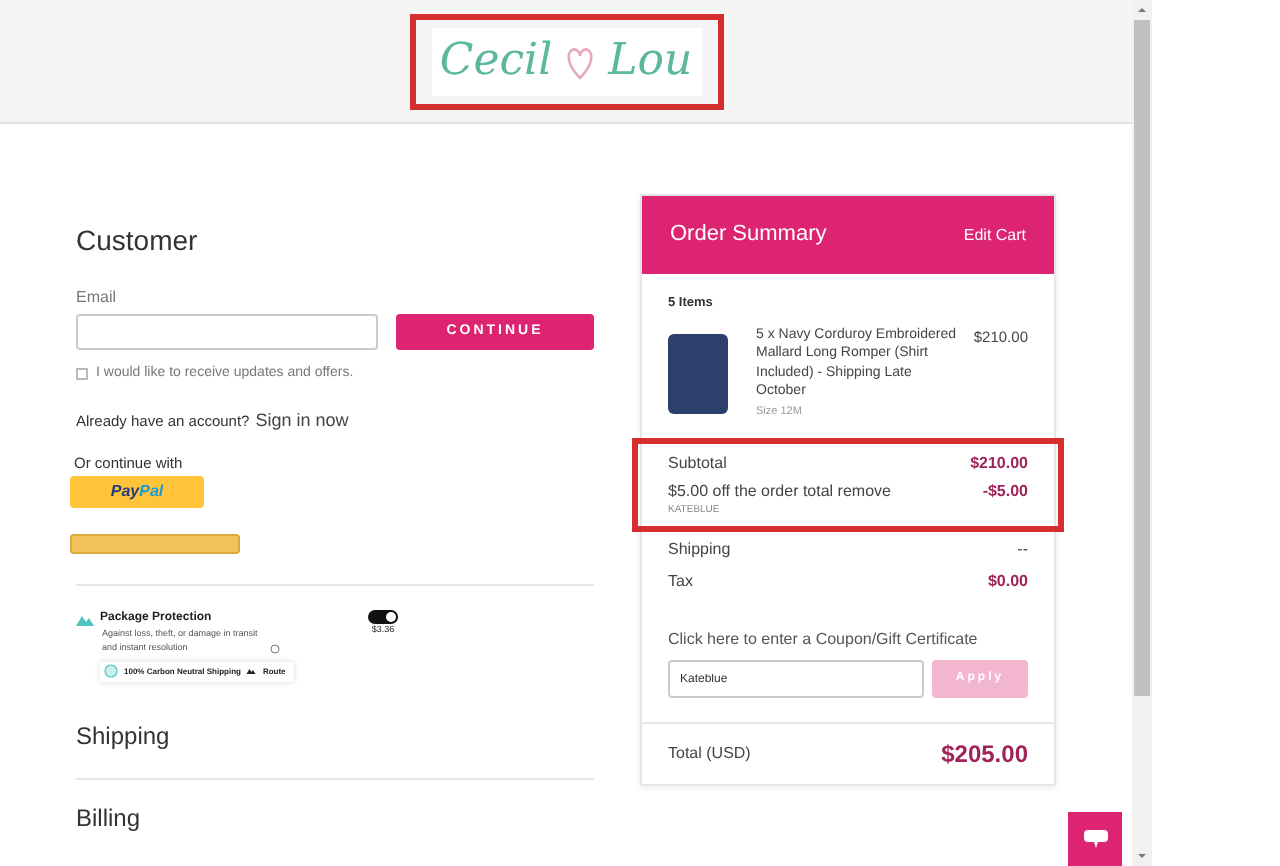  What do you see at coordinates (1022, 550) in the screenshot?
I see `shipping-value: --` at bounding box center [1022, 550].